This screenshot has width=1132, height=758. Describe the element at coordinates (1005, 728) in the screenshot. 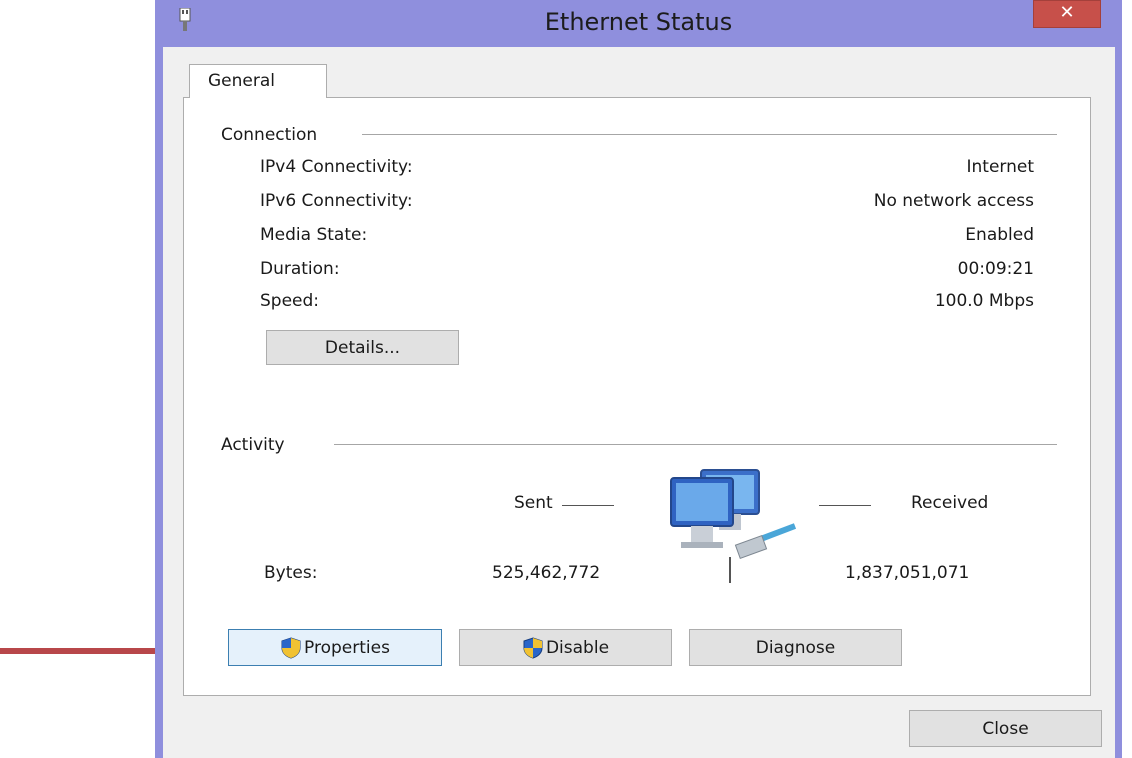

I see `close-button: Close` at that location.